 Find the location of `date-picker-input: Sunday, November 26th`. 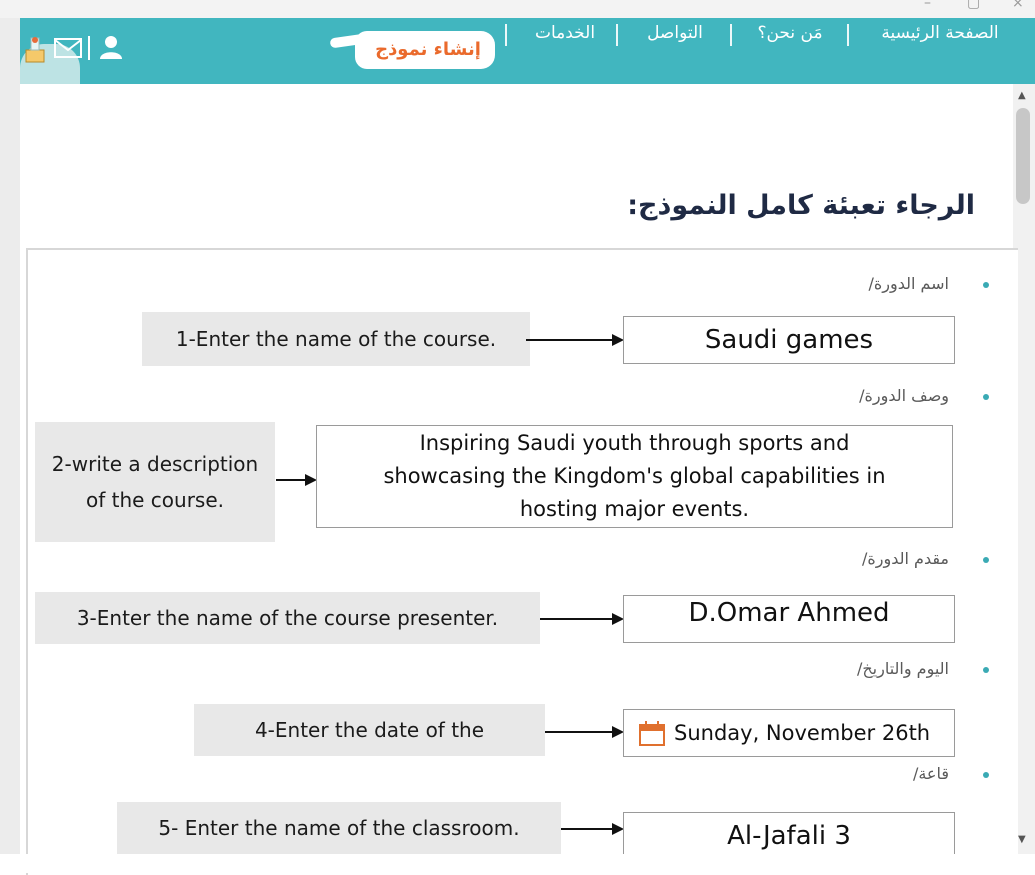

date-picker-input: Sunday, November 26th is located at coordinates (789, 733).